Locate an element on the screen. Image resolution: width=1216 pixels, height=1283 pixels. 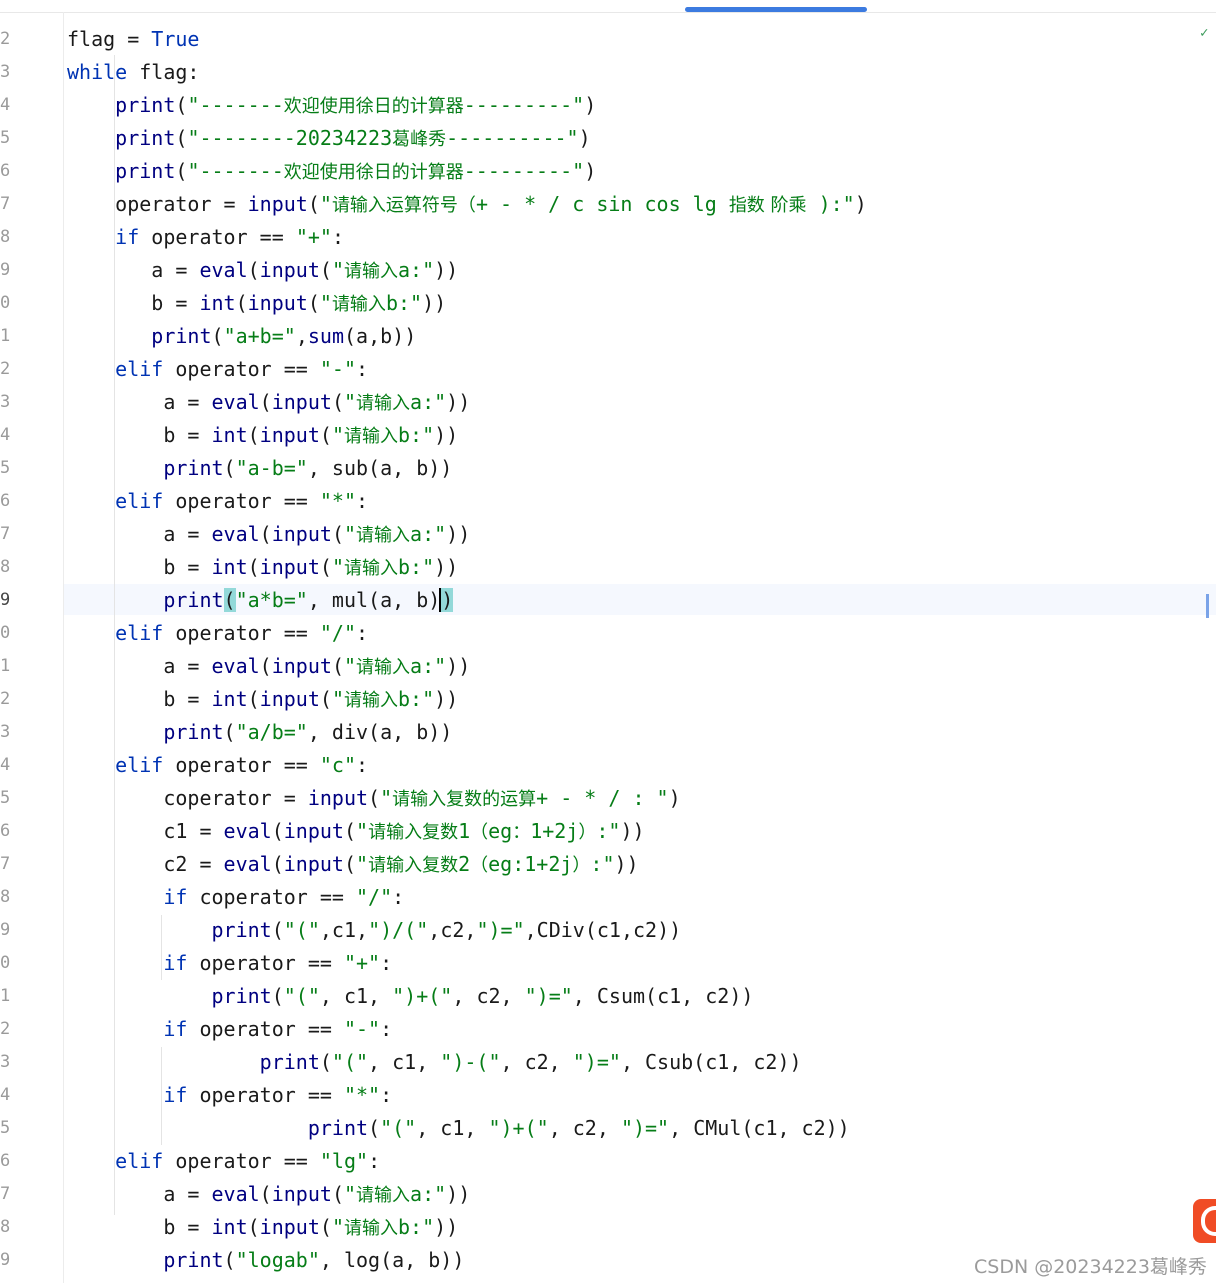
code-token: "------- is located at coordinates (235, 105).